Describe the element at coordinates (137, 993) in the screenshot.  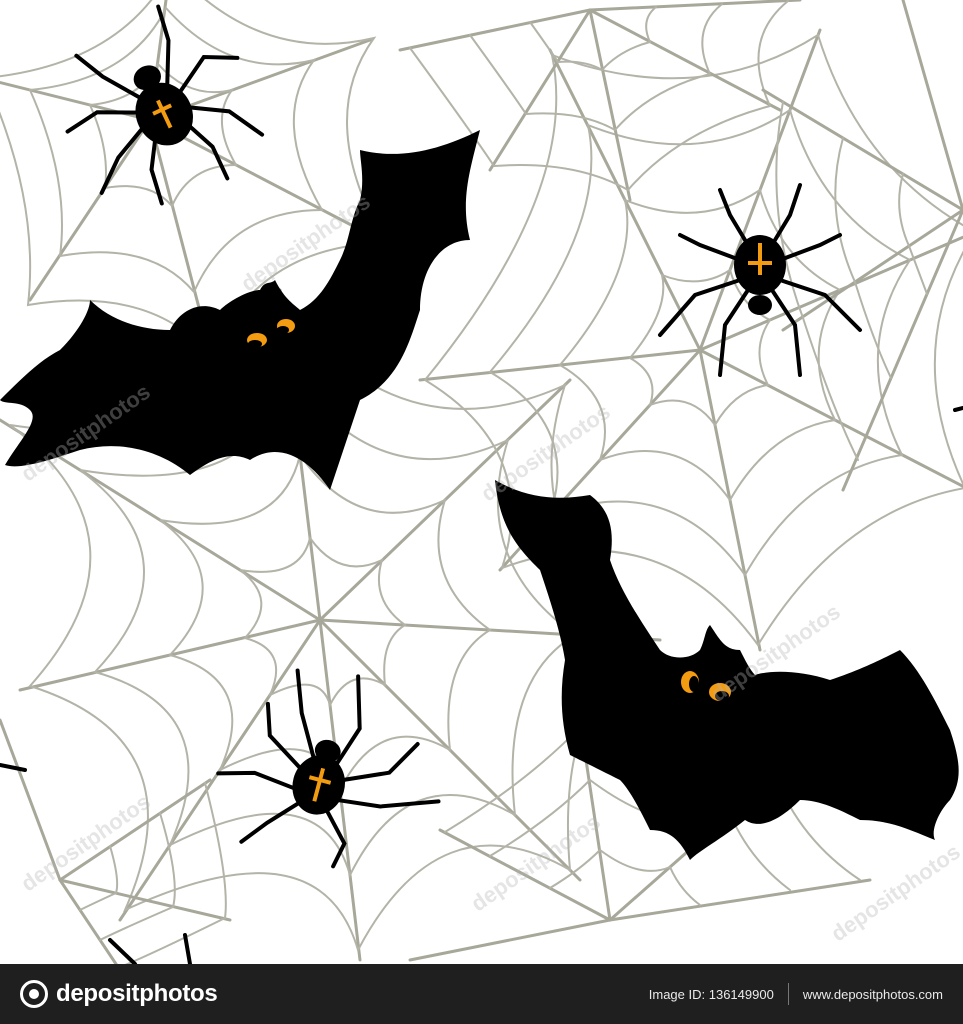
I see `logo-text: depositphotos` at that location.